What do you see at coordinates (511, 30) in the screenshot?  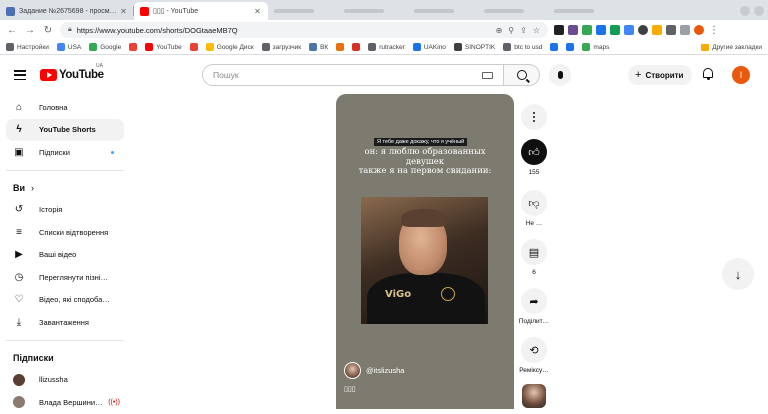 I see `zoom-icon: ⚲` at bounding box center [511, 30].